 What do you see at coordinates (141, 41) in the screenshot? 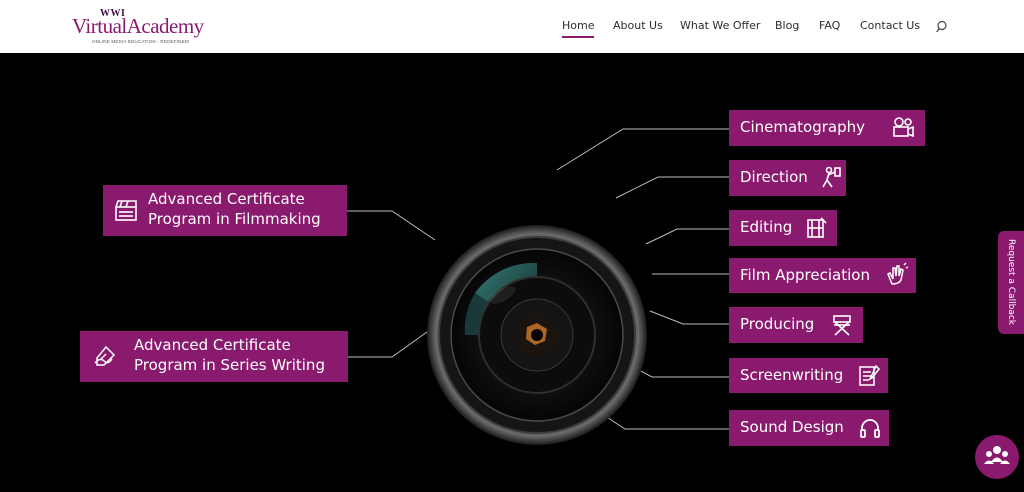
I see `logo-tagline: ONLINE MEDIA EDUCATION - REDEFINED!` at bounding box center [141, 41].